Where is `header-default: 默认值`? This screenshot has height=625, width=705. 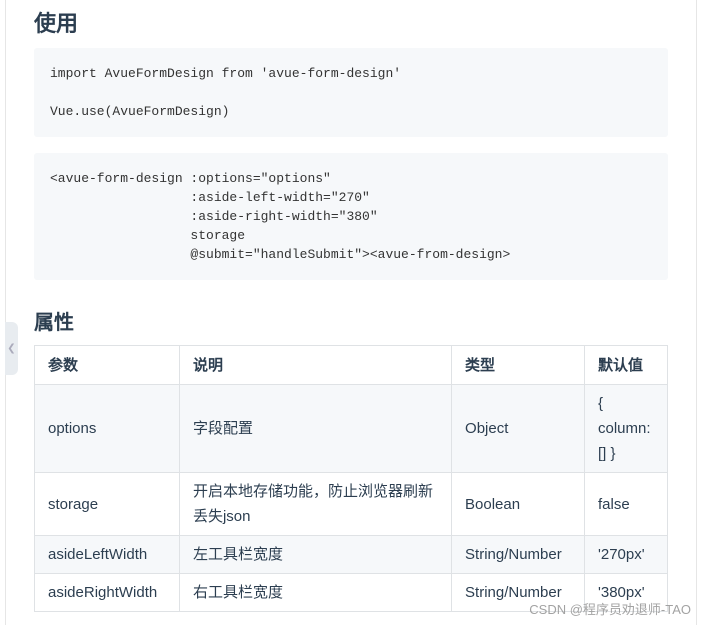 header-default: 默认值 is located at coordinates (626, 365).